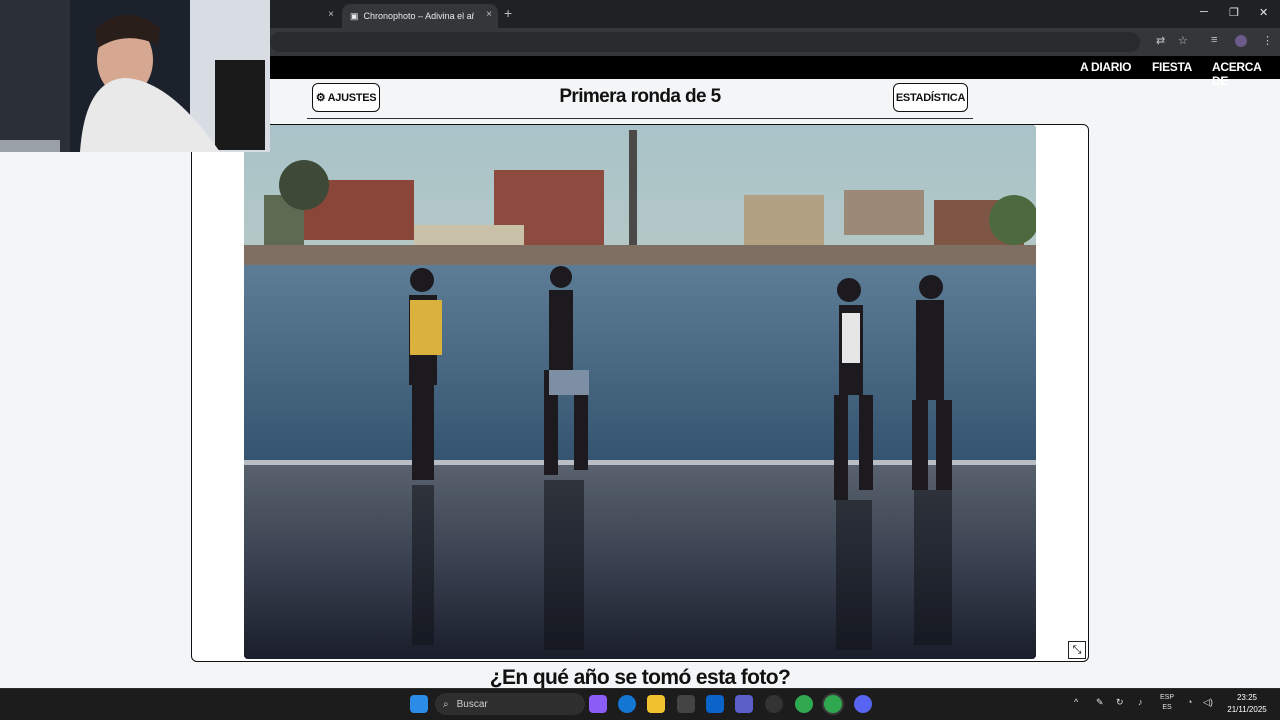 This screenshot has width=1280, height=720. I want to click on collapse-icon: ⤡, so click(1077, 650).